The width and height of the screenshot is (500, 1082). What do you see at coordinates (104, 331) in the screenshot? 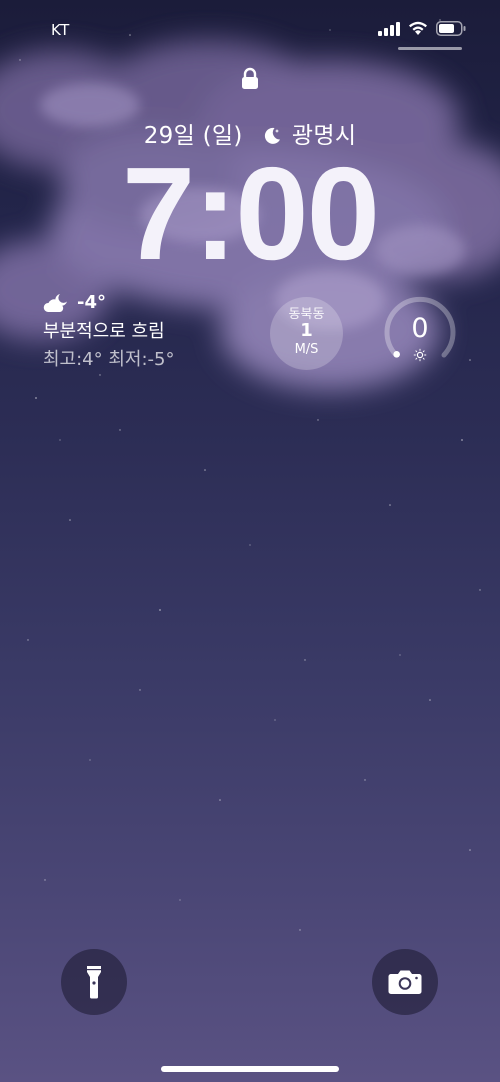
I see `weather-condition: 부분적으로 흐림` at bounding box center [104, 331].